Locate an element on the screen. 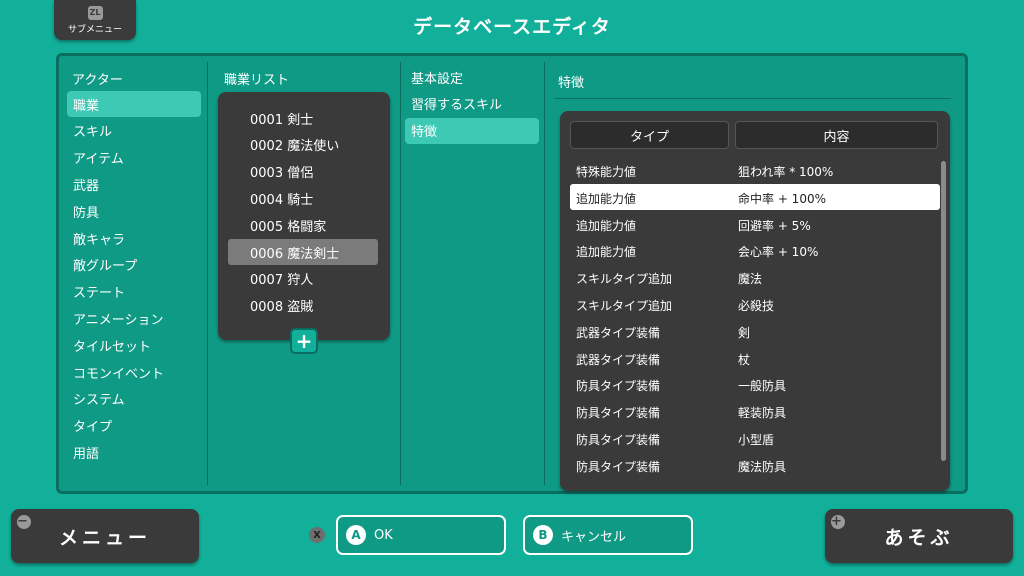 The width and height of the screenshot is (1024, 576). category-item: アイテム is located at coordinates (134, 158).